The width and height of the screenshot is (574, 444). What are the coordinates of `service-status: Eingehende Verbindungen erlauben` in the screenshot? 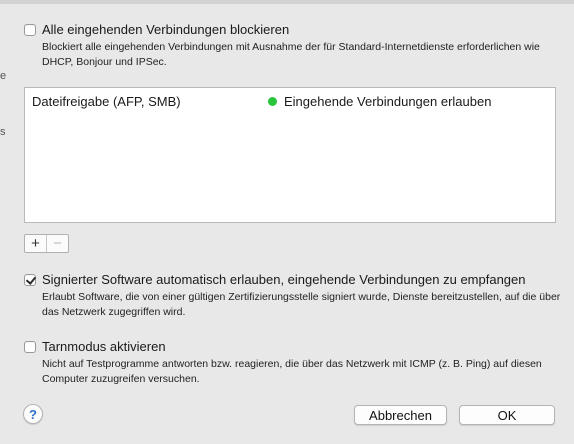 It's located at (387, 101).